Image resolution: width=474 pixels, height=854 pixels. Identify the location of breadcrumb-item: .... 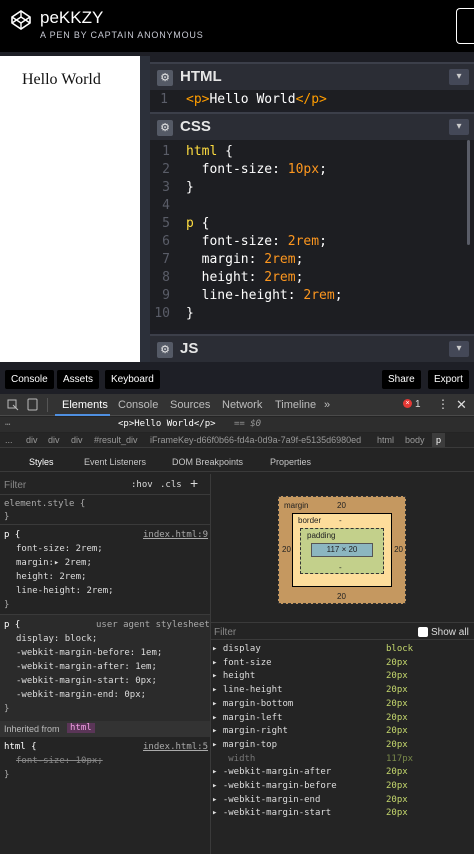
(9, 440).